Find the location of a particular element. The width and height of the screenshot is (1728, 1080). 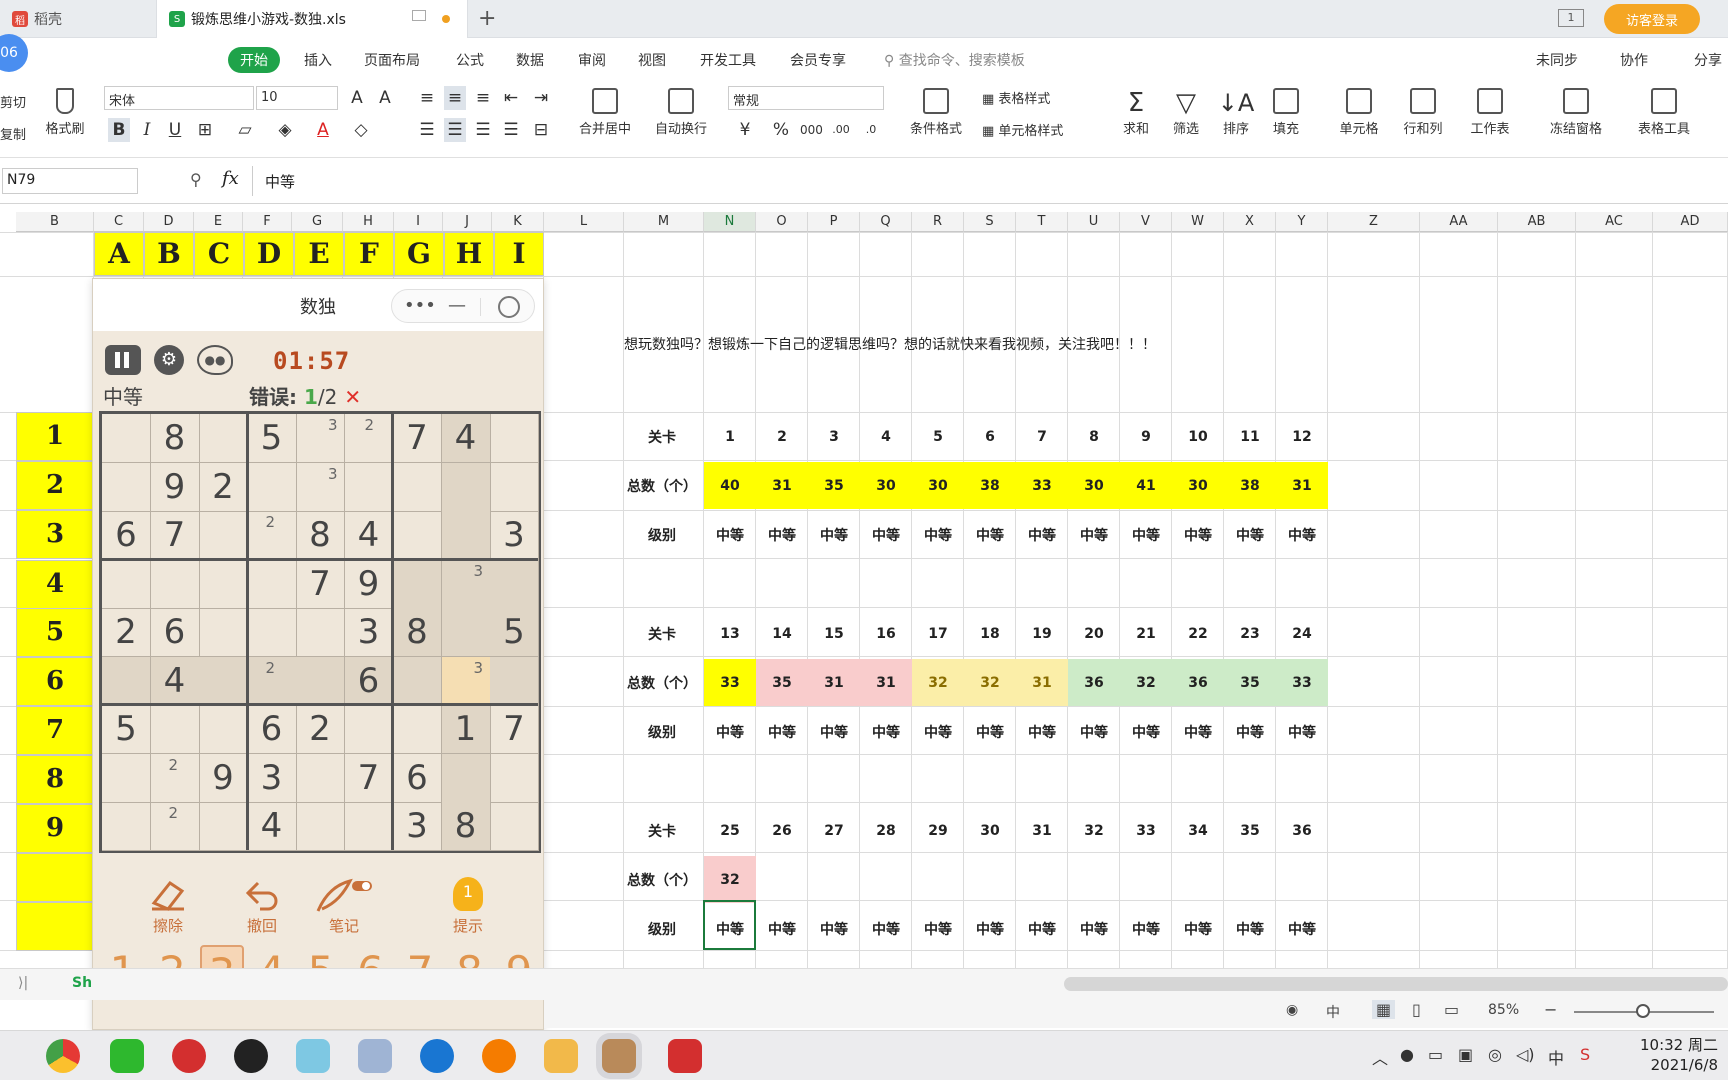

thousands-icon: 000 is located at coordinates (811, 130).